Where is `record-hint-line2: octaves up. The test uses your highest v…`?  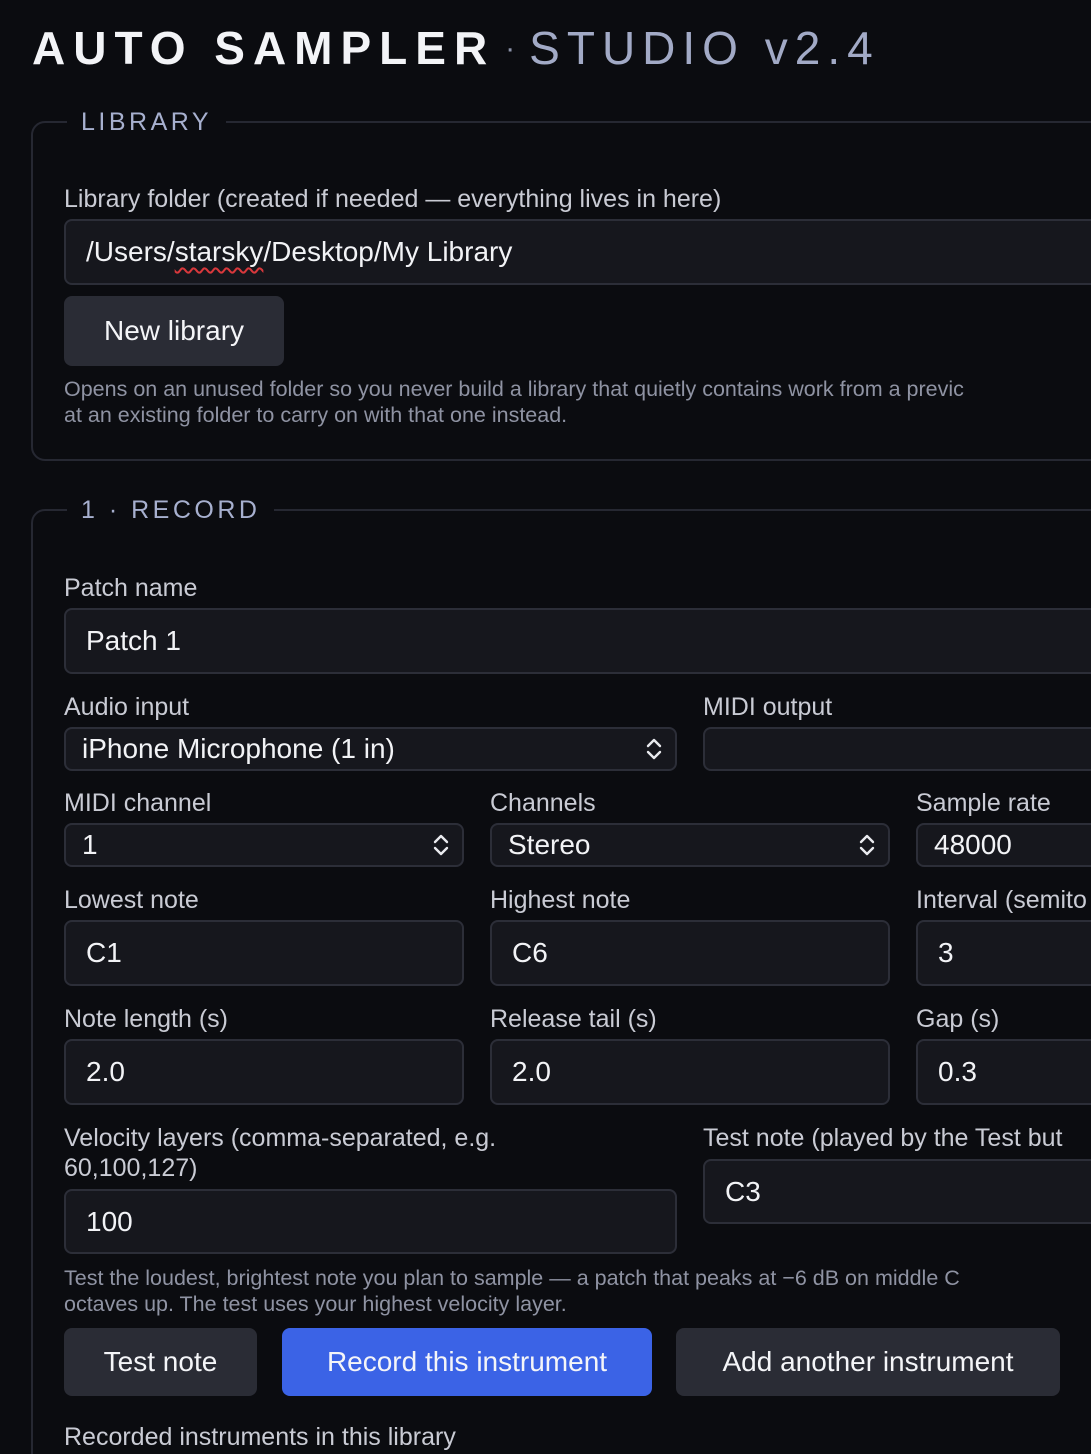 record-hint-line2: octaves up. The test uses your highest v… is located at coordinates (315, 1304).